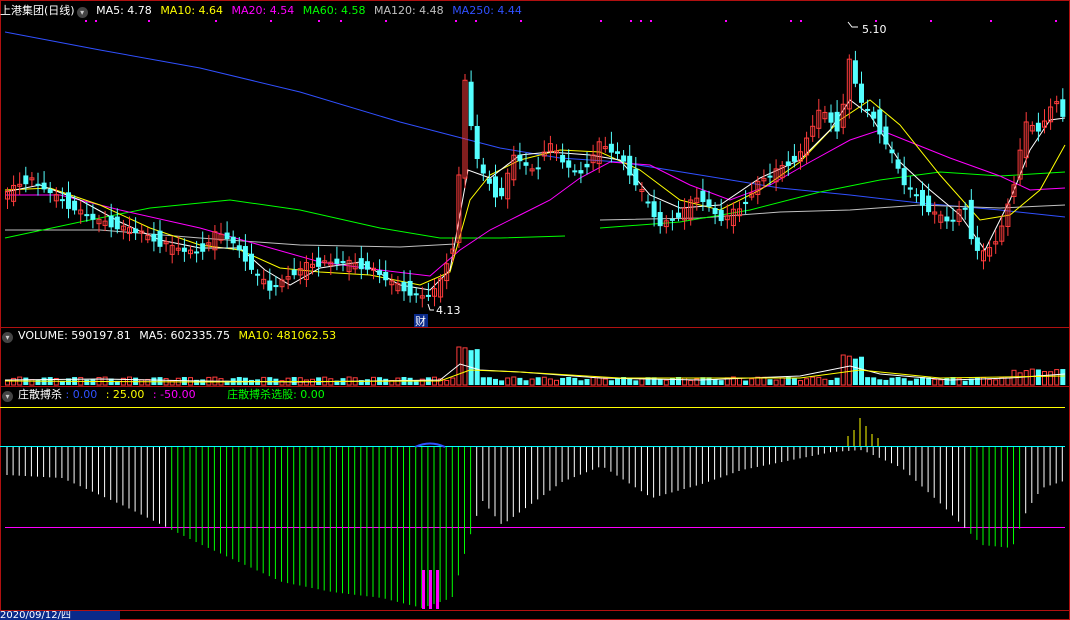 Image resolution: width=1070 pixels, height=620 pixels. I want to click on low-marker, so click(430, 307).